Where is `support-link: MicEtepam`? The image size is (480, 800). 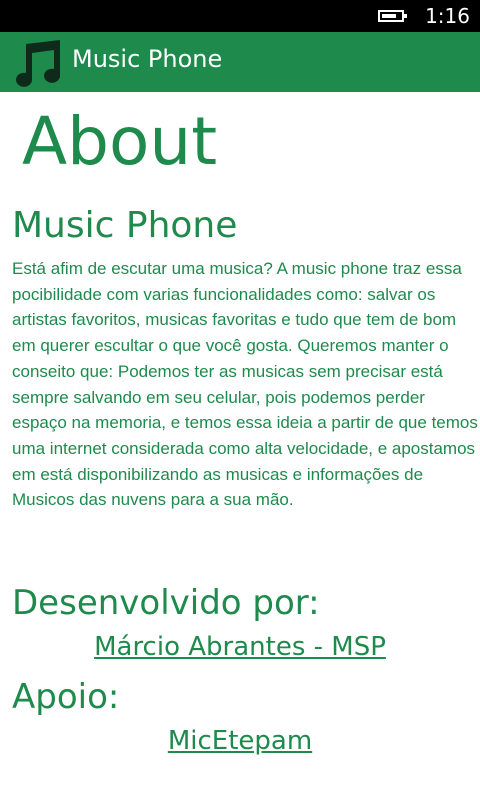 support-link: MicEtepam is located at coordinates (240, 741).